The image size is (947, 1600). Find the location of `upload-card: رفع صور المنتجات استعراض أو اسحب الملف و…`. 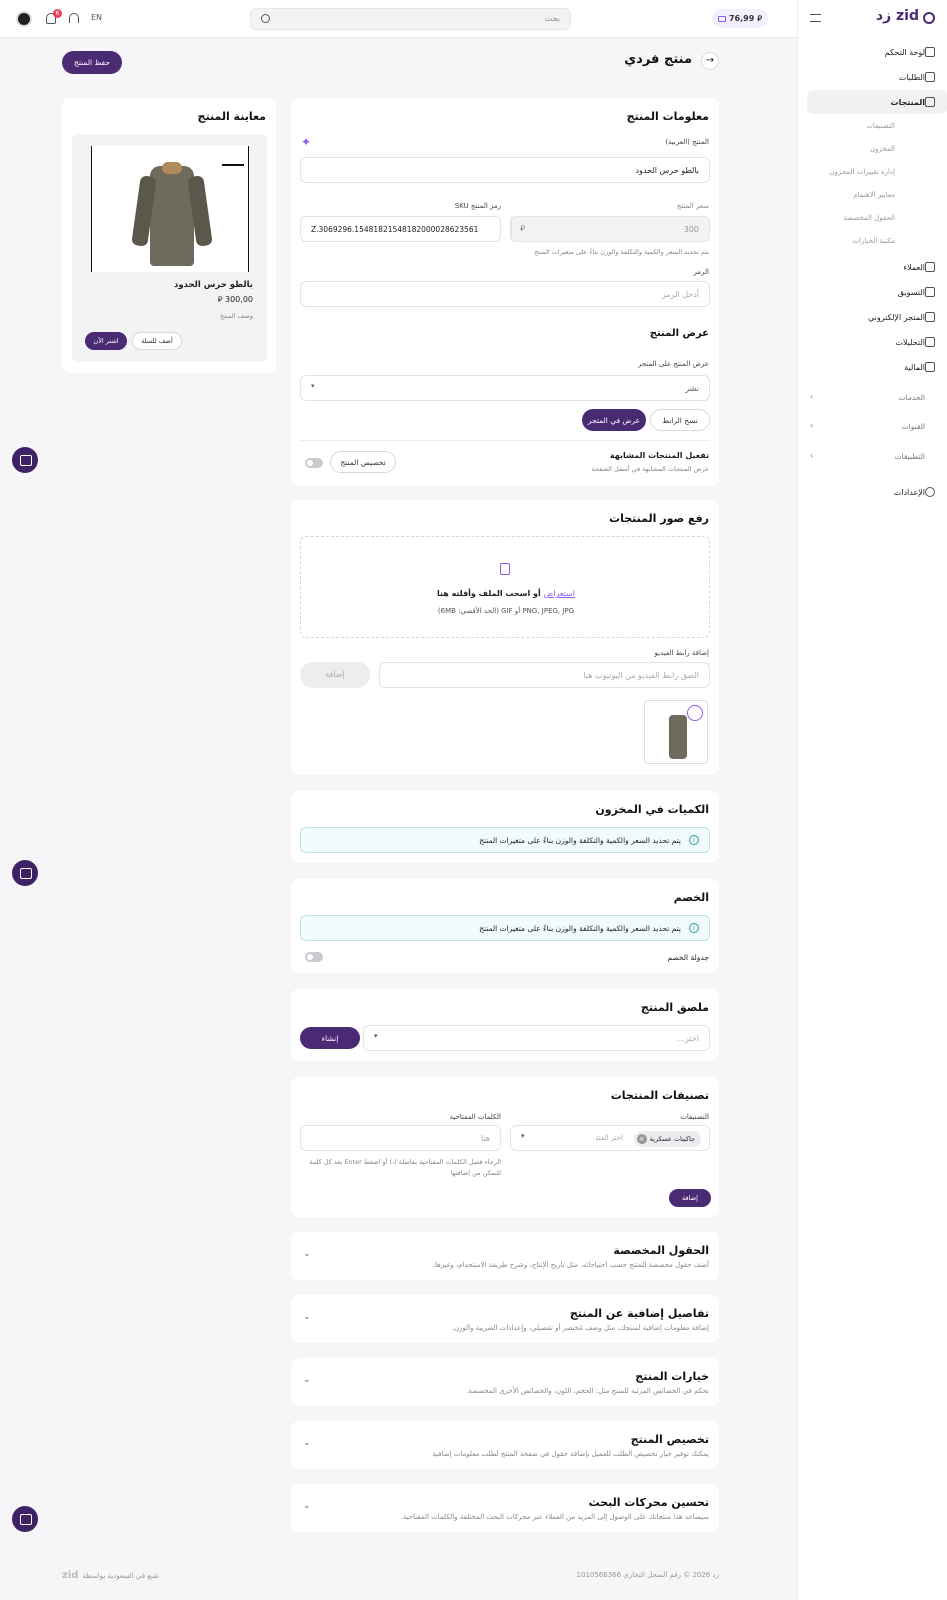

upload-card: رفع صور المنتجات استعراض أو اسحب الملف و… is located at coordinates (505, 637).